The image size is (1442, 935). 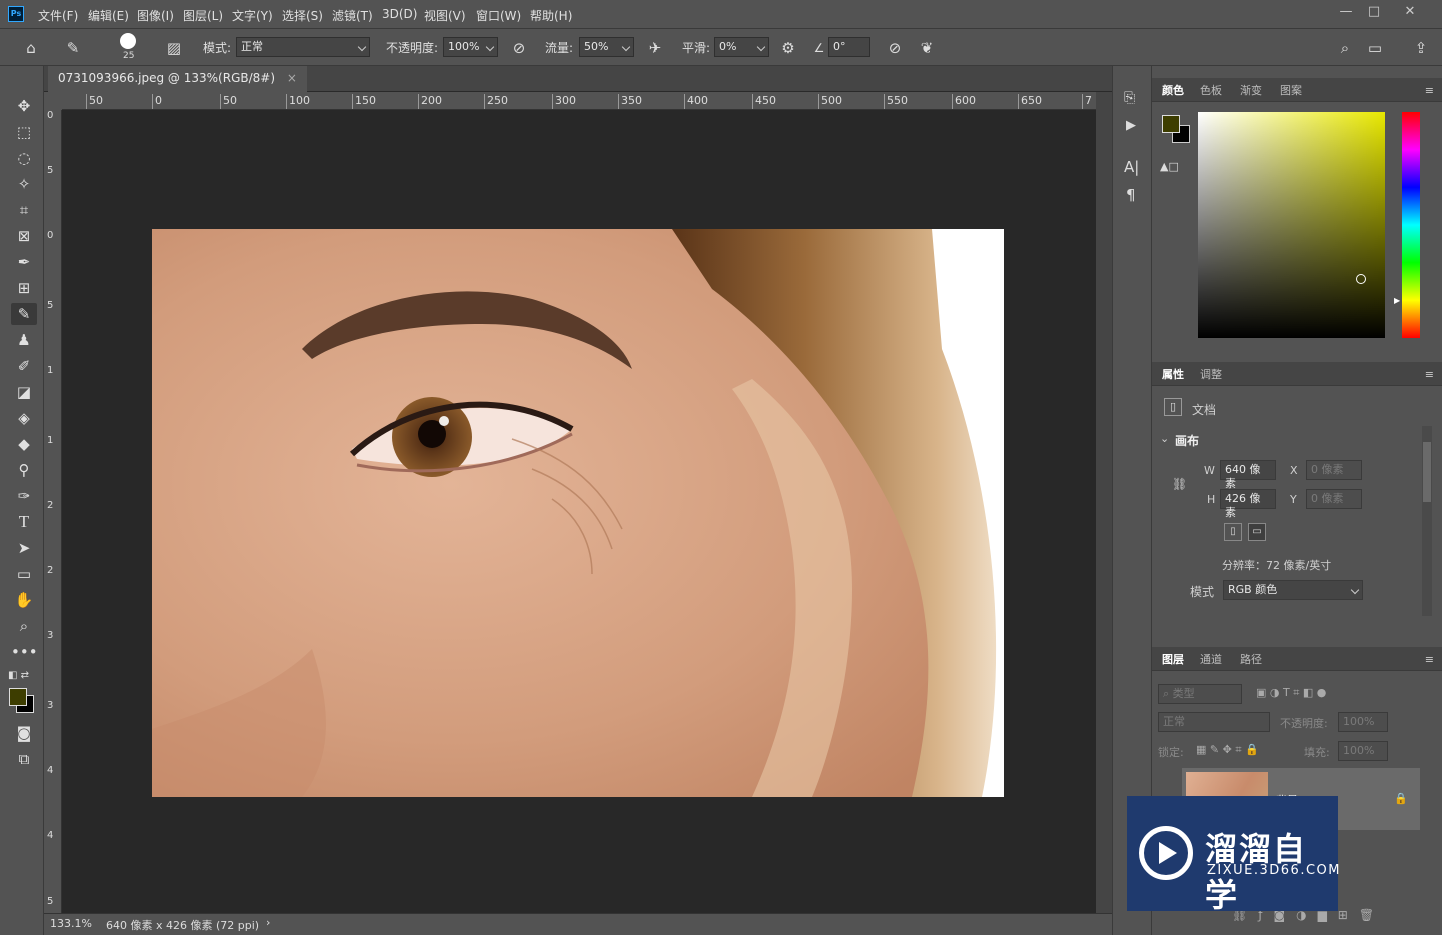 I want to click on layer-filter-icons: ▣ ◑ T ⌗ ◧ ●, so click(x=1291, y=693).